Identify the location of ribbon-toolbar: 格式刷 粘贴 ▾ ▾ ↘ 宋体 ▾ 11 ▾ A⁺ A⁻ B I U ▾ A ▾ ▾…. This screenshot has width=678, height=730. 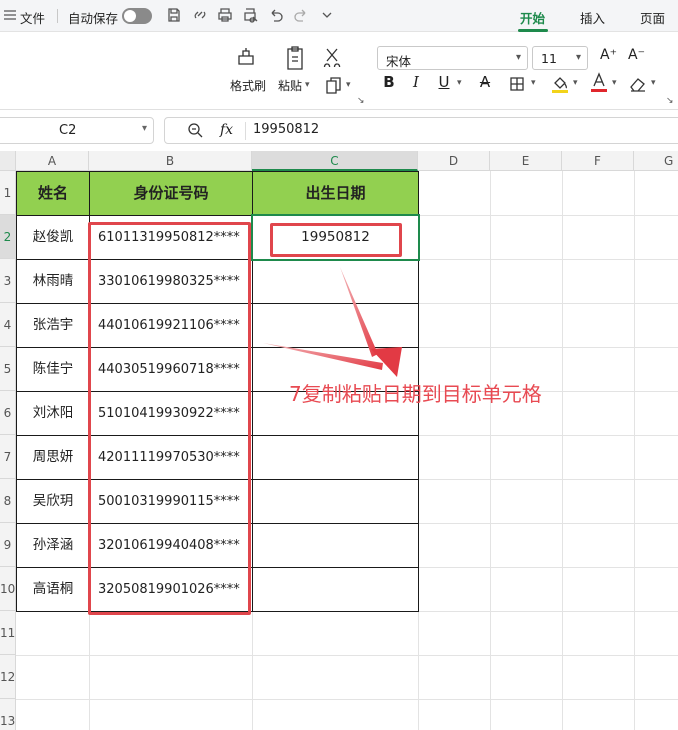
(339, 71).